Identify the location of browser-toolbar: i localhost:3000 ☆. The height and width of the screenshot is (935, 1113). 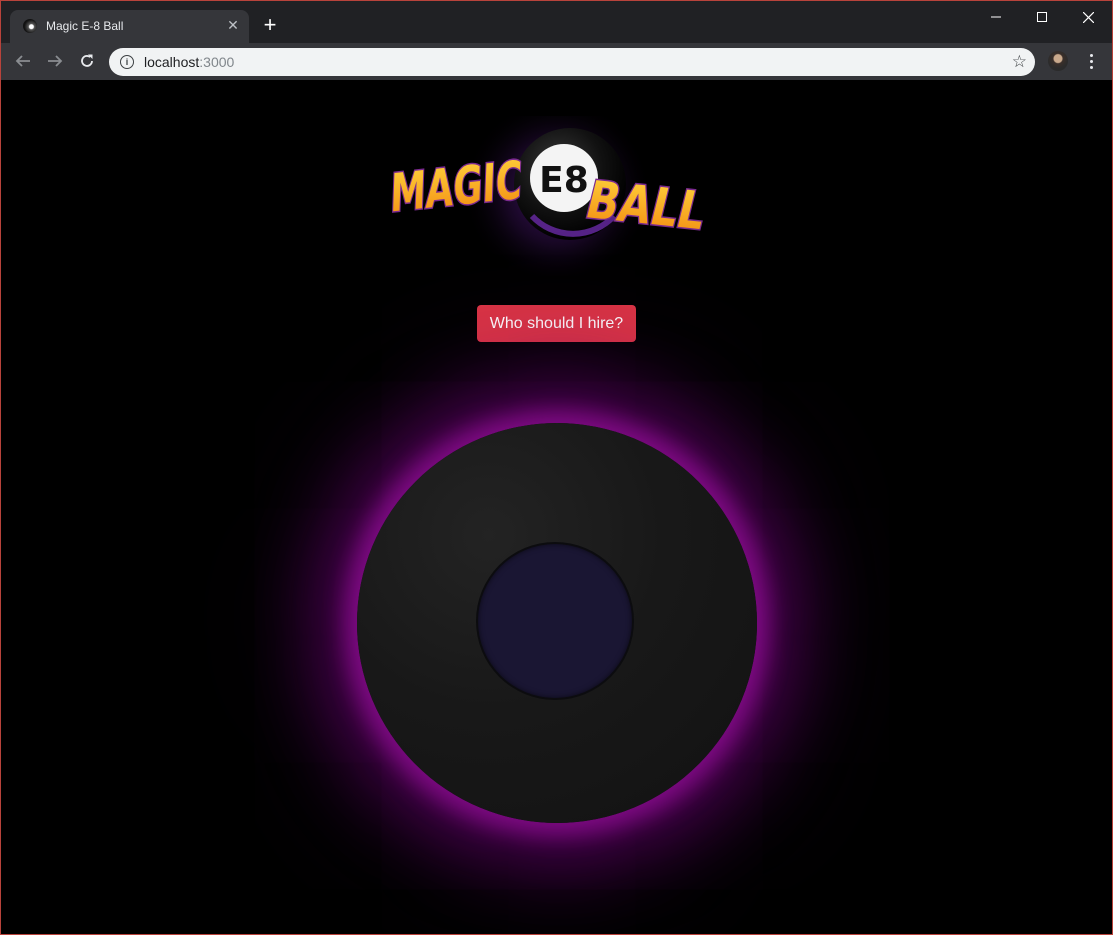
(556, 61).